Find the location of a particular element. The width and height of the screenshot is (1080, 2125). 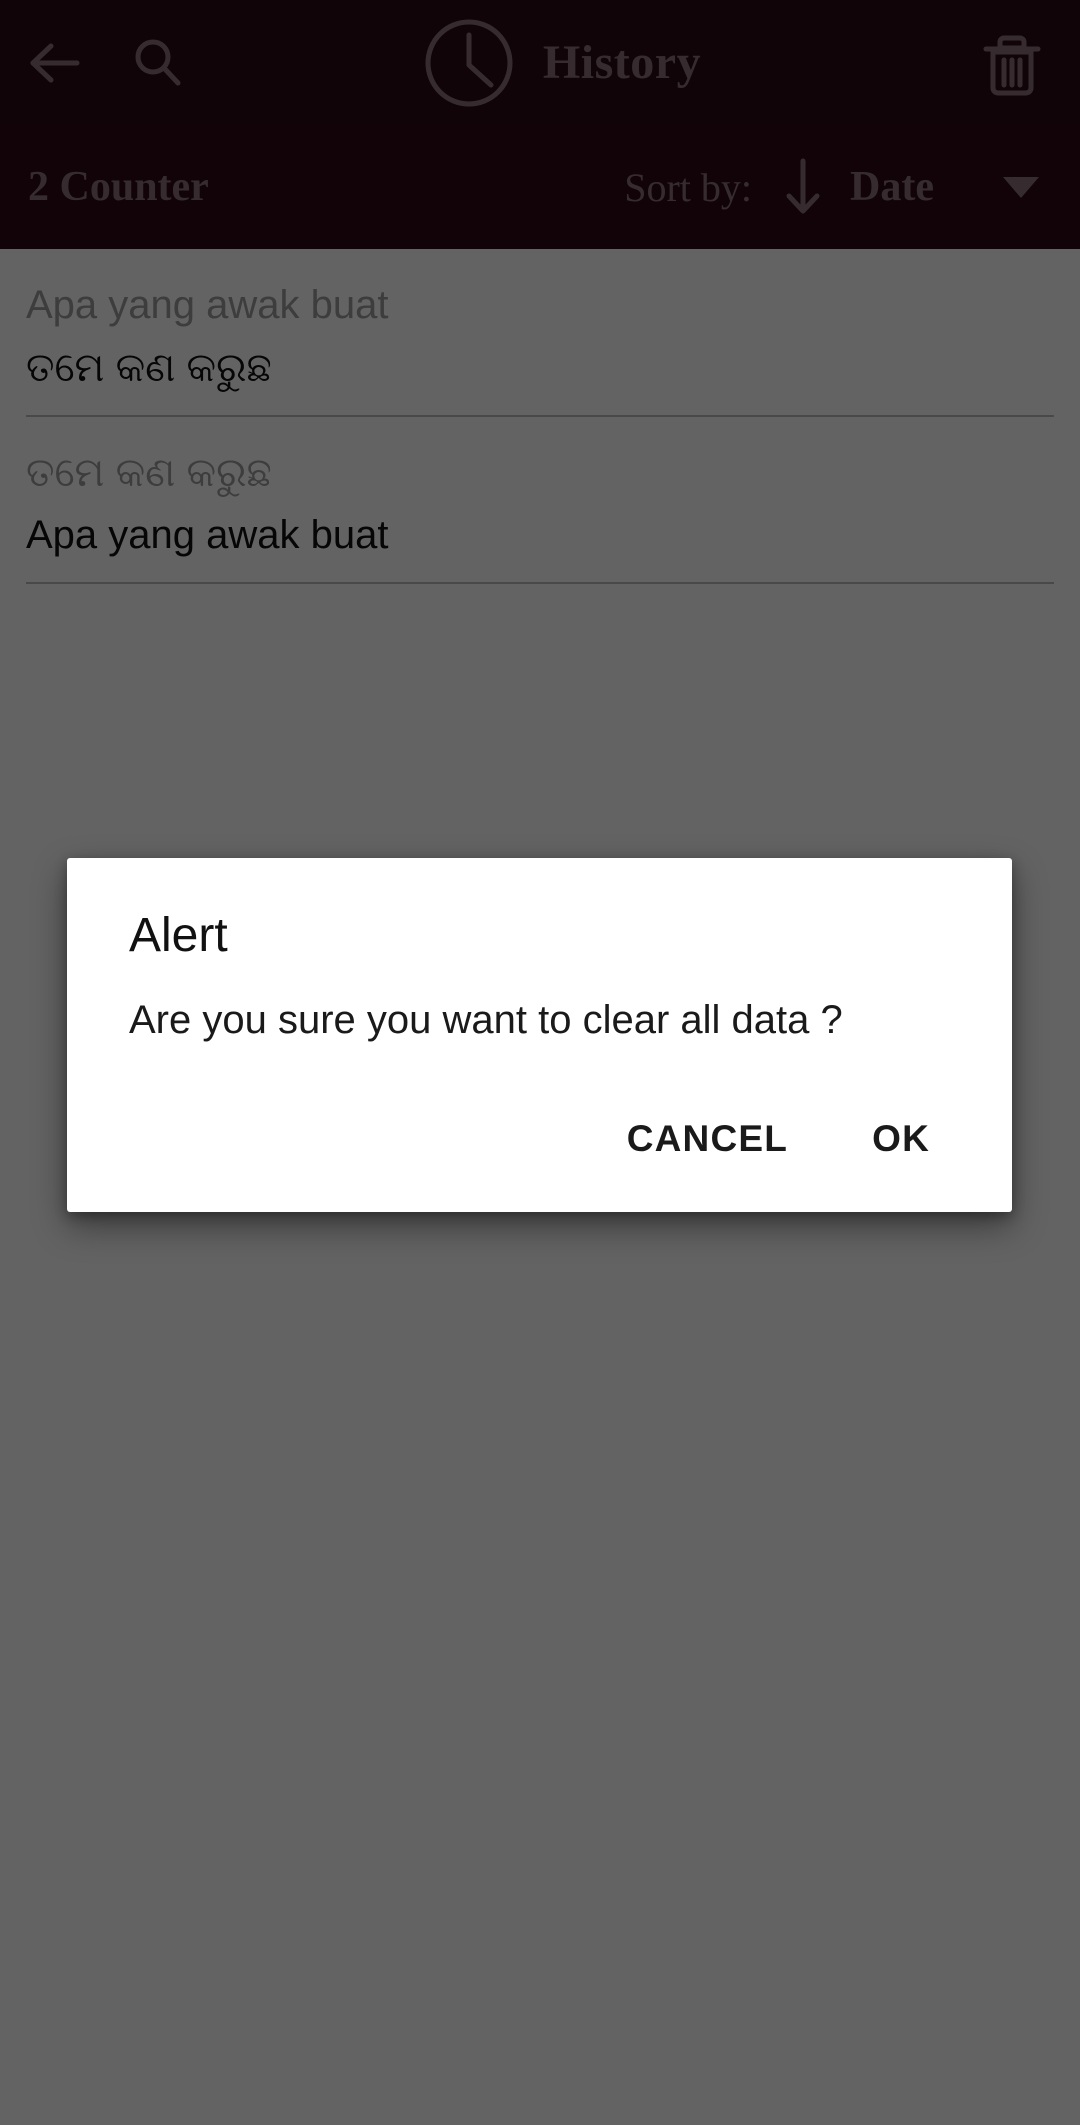

dialog-title: Alert is located at coordinates (178, 935).